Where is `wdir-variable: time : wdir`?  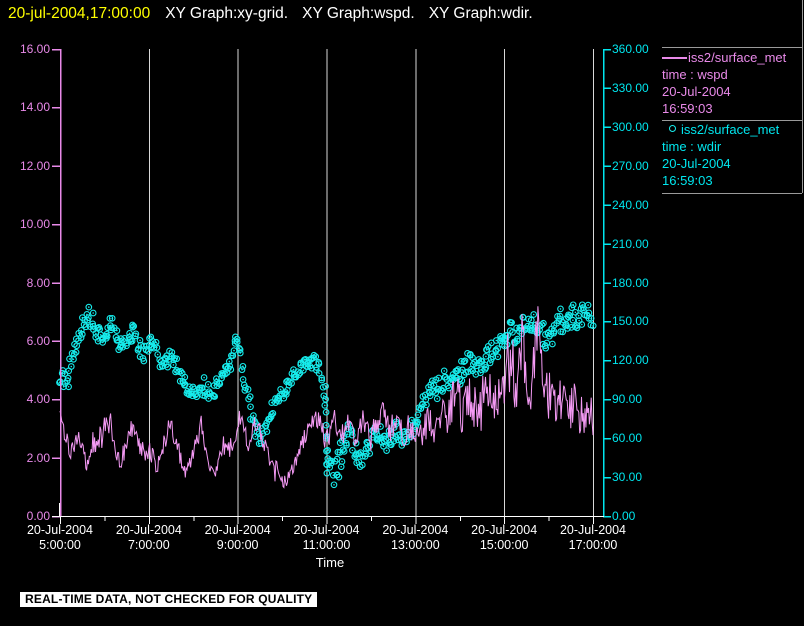
wdir-variable: time : wdir is located at coordinates (692, 146).